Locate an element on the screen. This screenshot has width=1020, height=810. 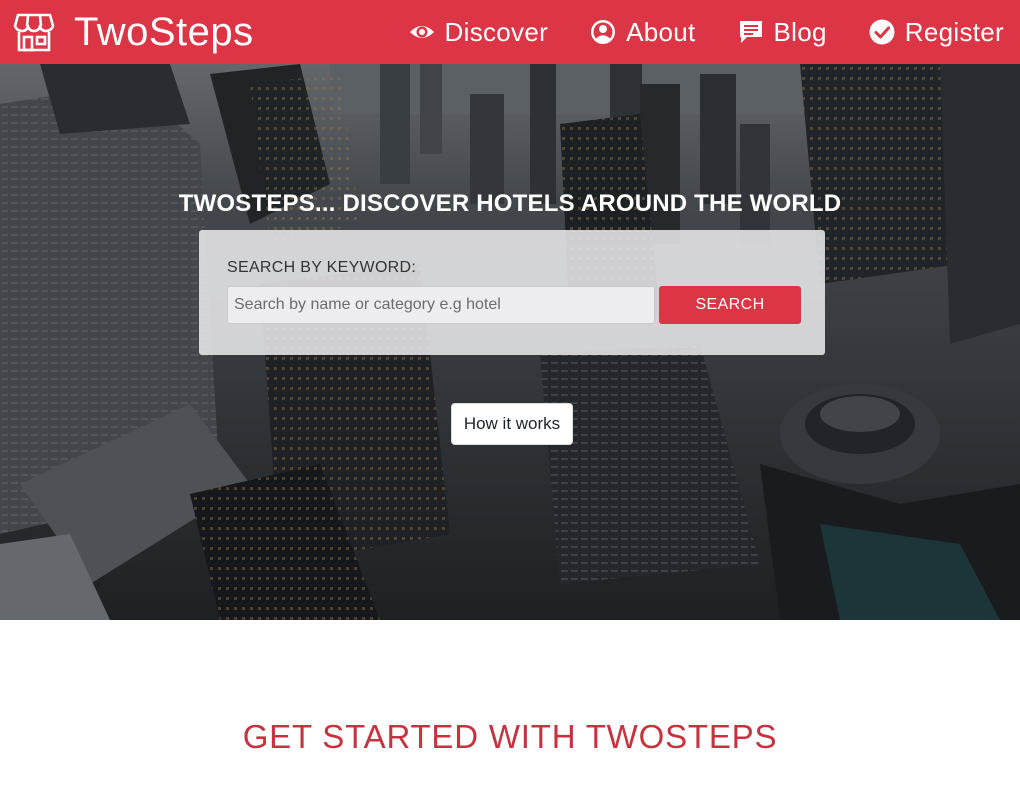
brand-name: TwoSteps is located at coordinates (164, 31).